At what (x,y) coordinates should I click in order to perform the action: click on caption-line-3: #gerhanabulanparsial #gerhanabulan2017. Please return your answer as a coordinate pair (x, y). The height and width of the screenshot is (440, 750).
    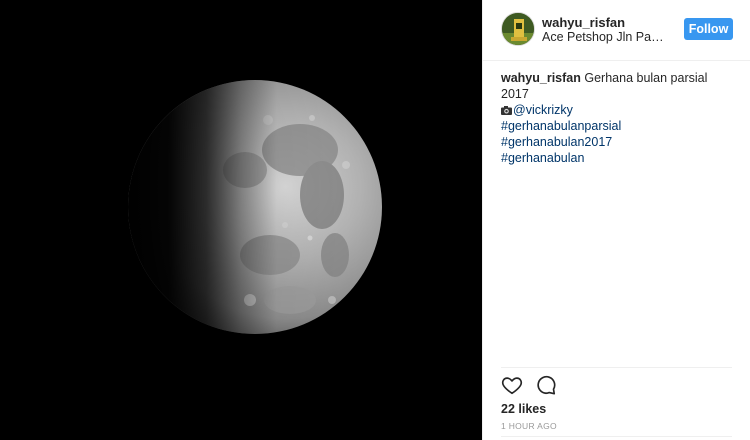
    Looking at the image, I should click on (617, 134).